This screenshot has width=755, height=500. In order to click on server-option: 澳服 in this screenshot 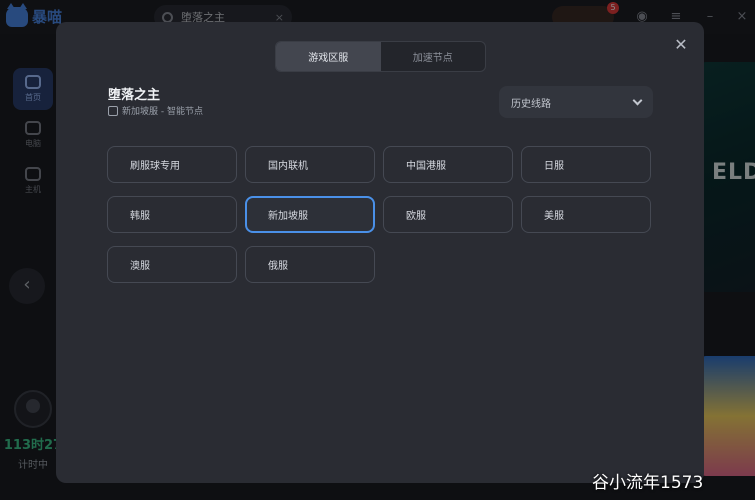, I will do `click(172, 264)`.